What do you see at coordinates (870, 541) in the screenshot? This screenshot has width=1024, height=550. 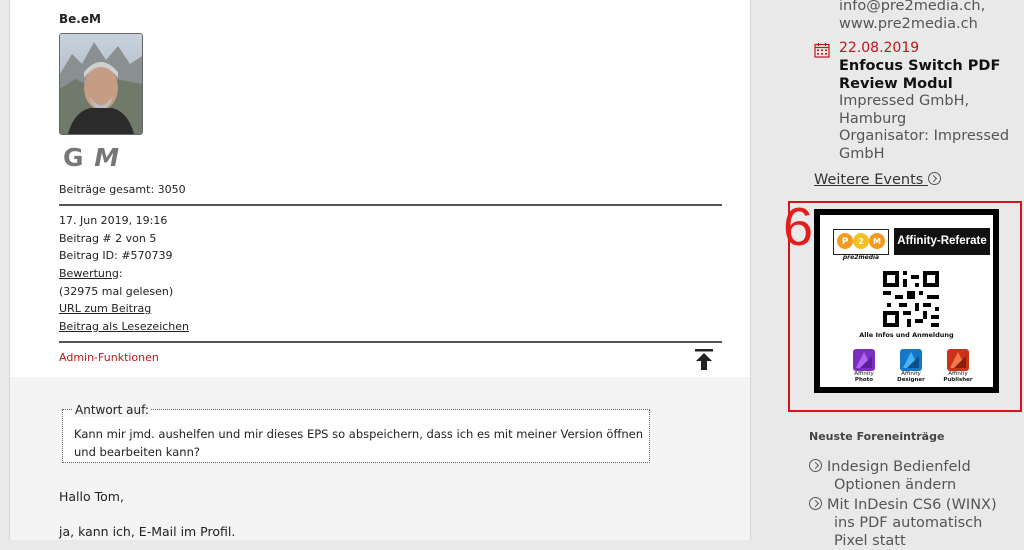 I see `forum-item-title-cont: Pixel statt` at bounding box center [870, 541].